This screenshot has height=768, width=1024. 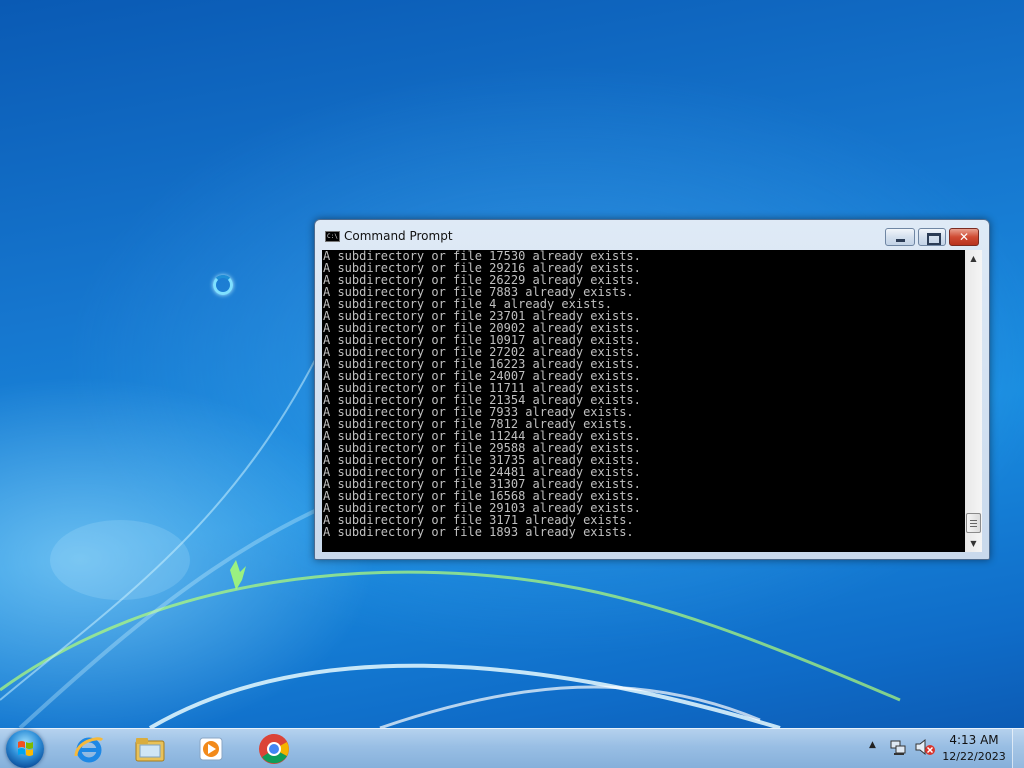 I want to click on scroll-up-arrow-icon: ▲, so click(x=973, y=258).